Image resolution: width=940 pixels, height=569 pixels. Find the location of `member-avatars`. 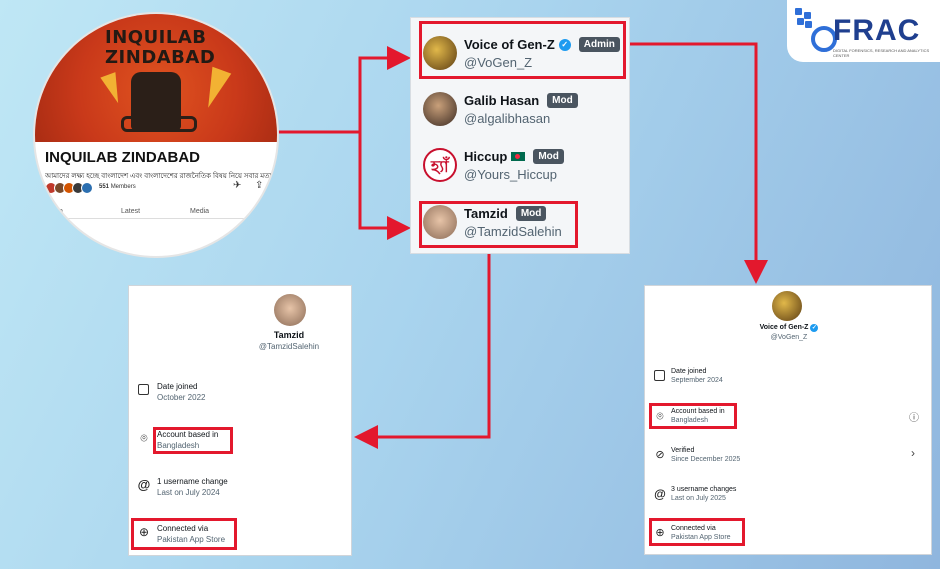

member-avatars is located at coordinates (69, 188).